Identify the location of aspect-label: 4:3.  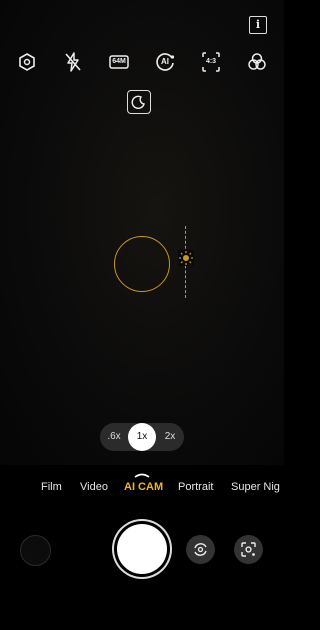
(211, 61).